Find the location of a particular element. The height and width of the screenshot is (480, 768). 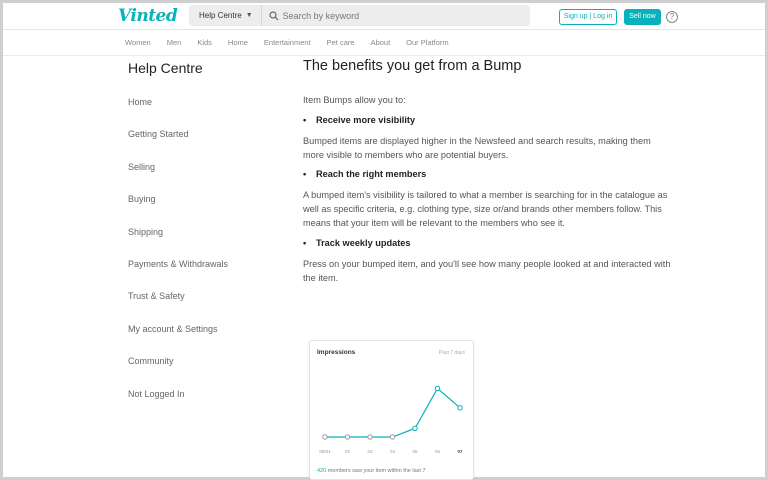

search-input is located at coordinates (397, 15).